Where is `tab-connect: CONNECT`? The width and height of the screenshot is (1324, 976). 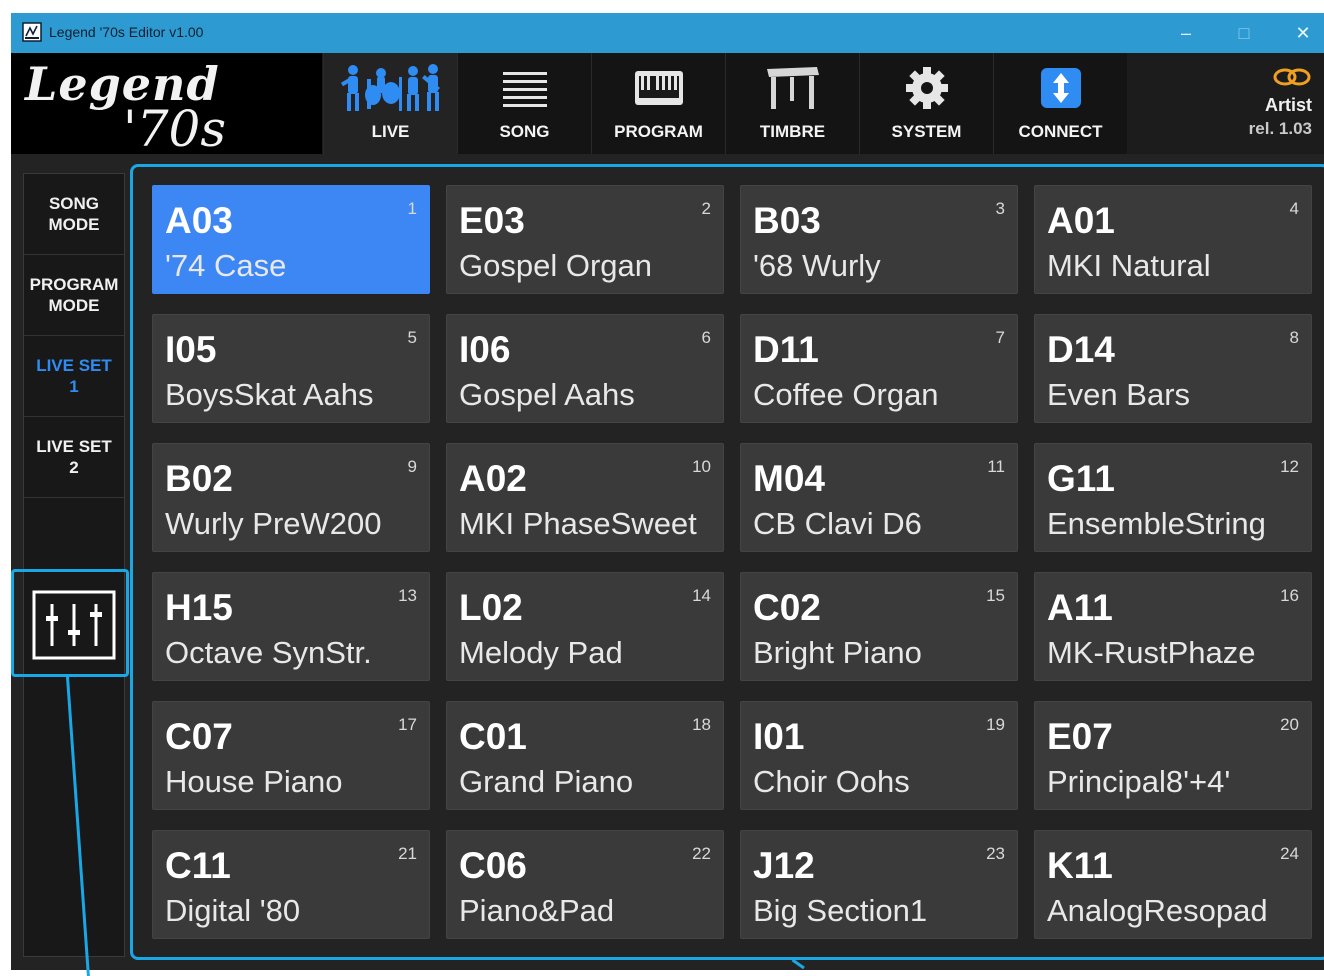
tab-connect: CONNECT is located at coordinates (1060, 103).